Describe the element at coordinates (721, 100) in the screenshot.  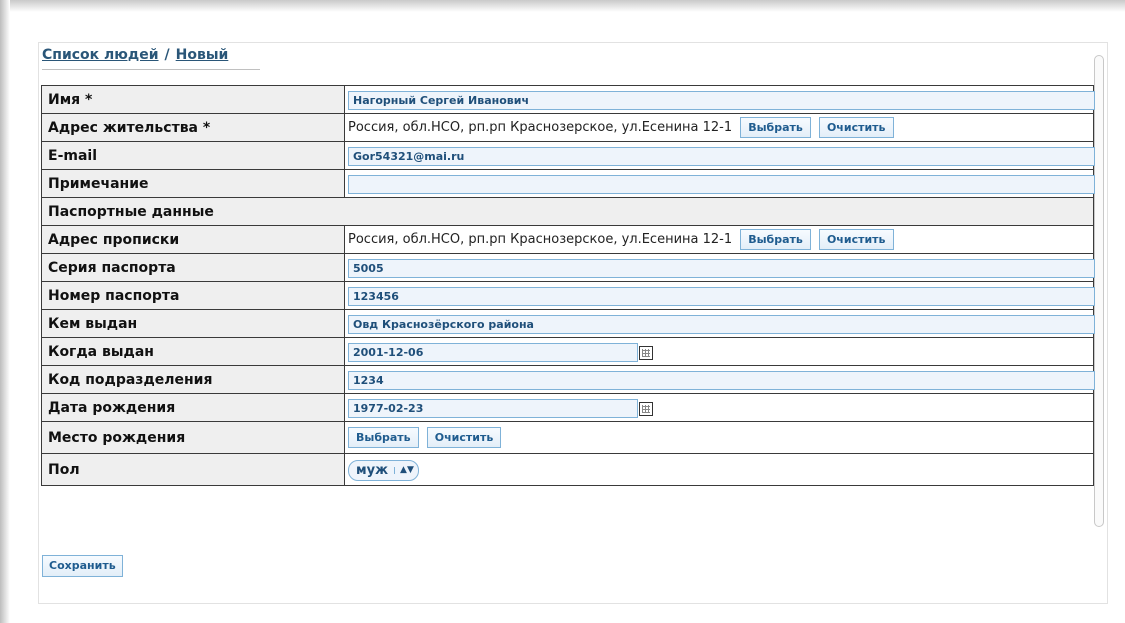
I see `name-input` at that location.